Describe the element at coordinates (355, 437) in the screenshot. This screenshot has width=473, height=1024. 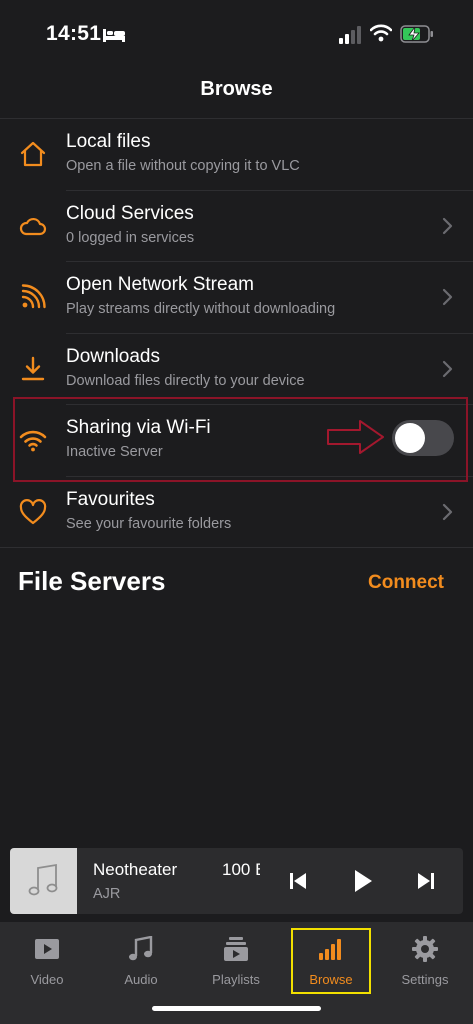
I see `annotation-arrow-icon` at that location.